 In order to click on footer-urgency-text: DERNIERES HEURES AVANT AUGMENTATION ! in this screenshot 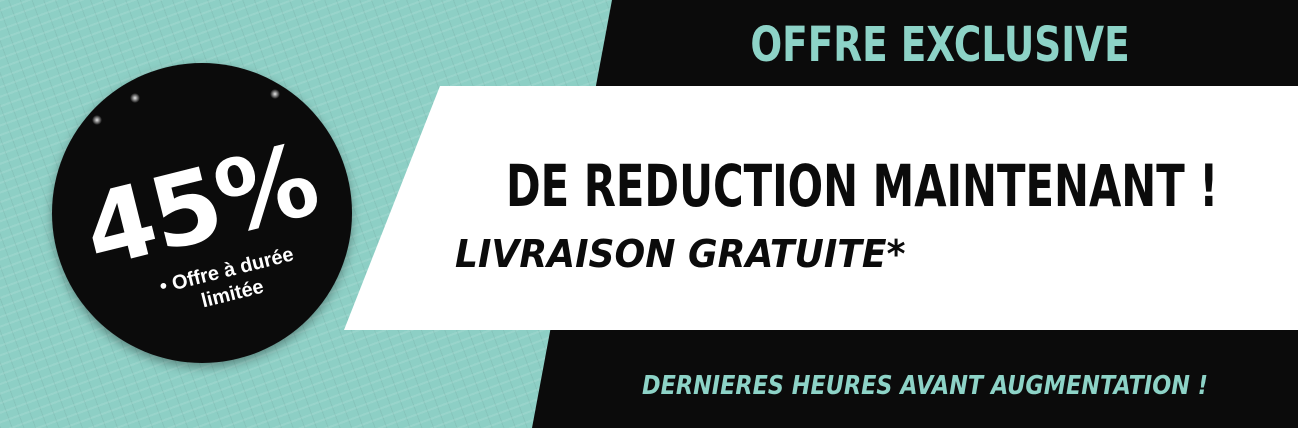, I will do `click(925, 386)`.